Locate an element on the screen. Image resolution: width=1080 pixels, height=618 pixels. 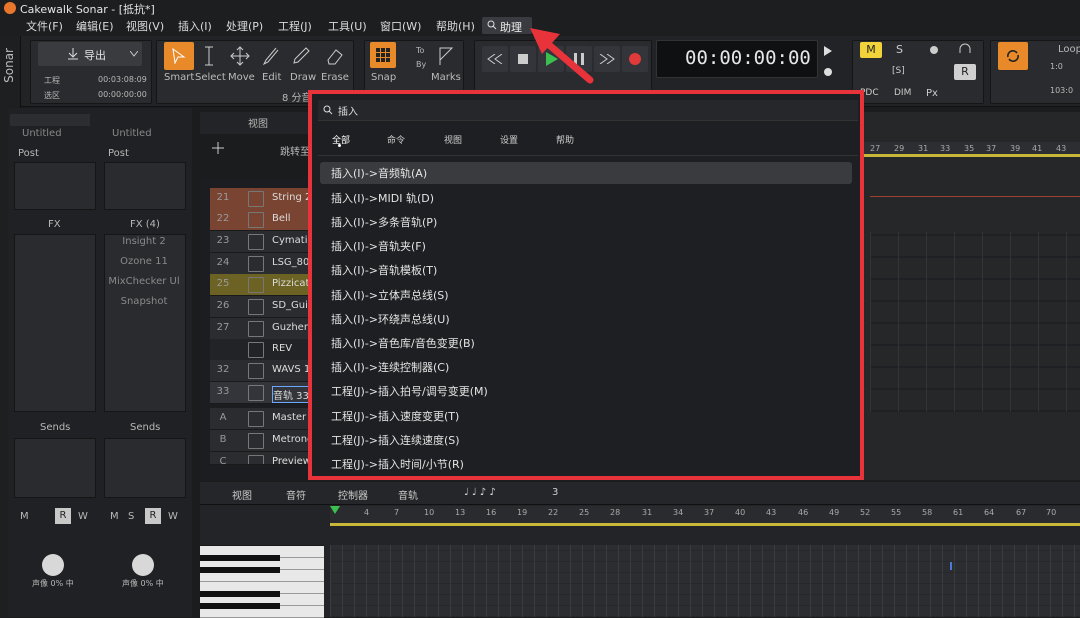
pr-controller-menu: 控制器 is located at coordinates (353, 494).